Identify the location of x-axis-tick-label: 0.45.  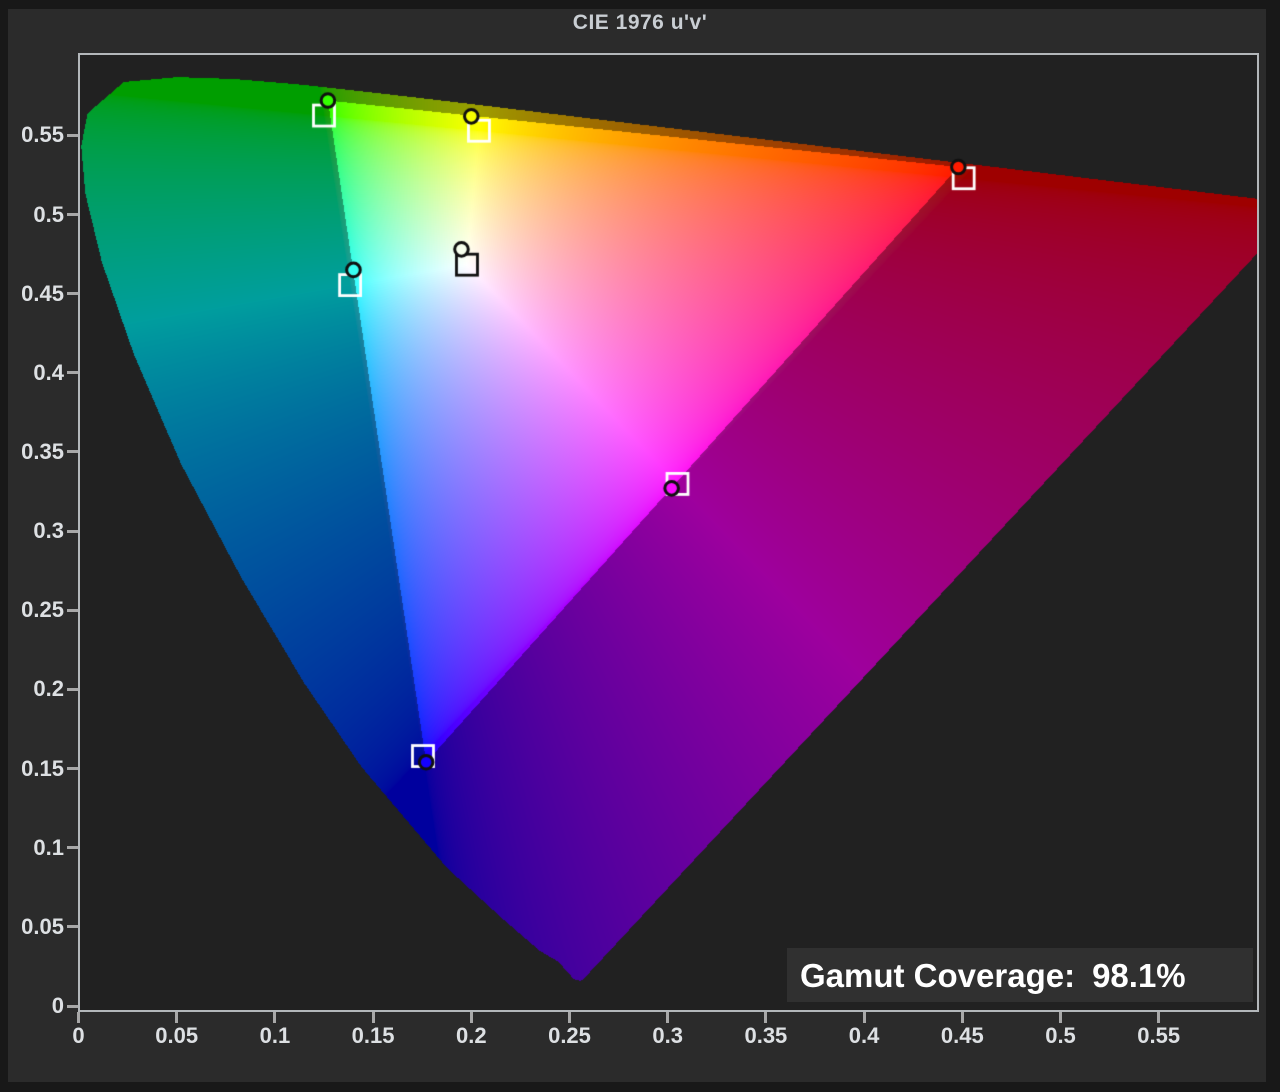
(962, 1035).